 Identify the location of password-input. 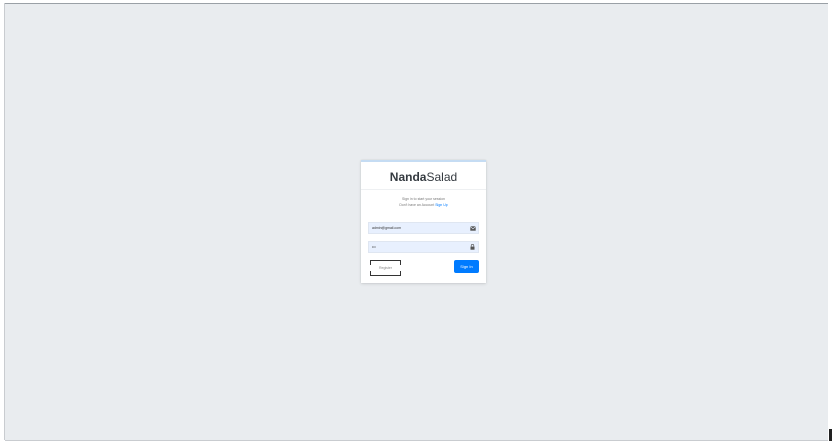
(417, 247).